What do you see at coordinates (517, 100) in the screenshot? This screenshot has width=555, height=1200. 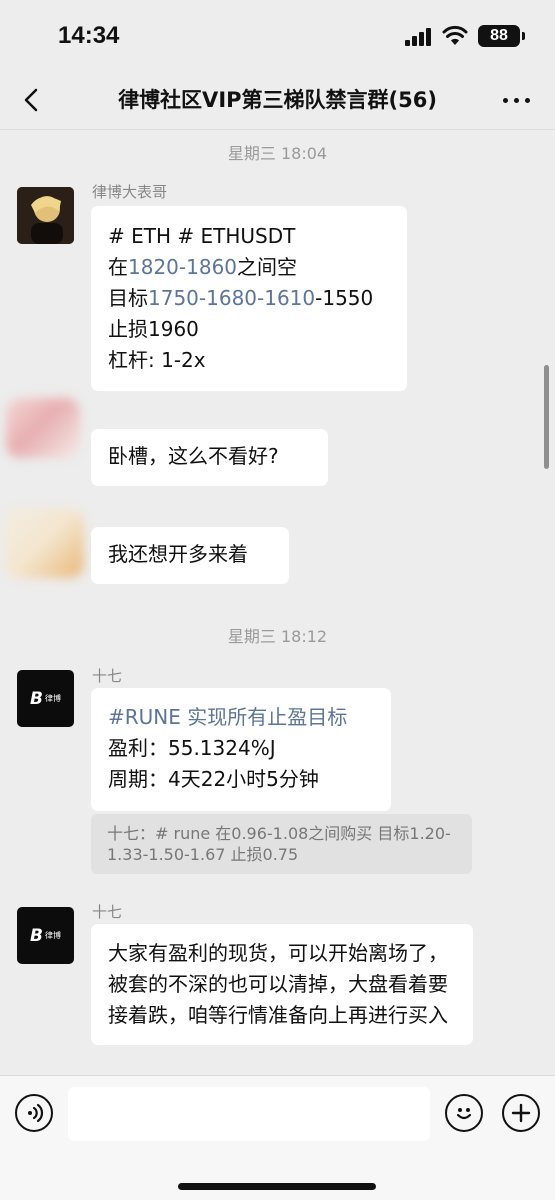 I see `more-dots-icon` at bounding box center [517, 100].